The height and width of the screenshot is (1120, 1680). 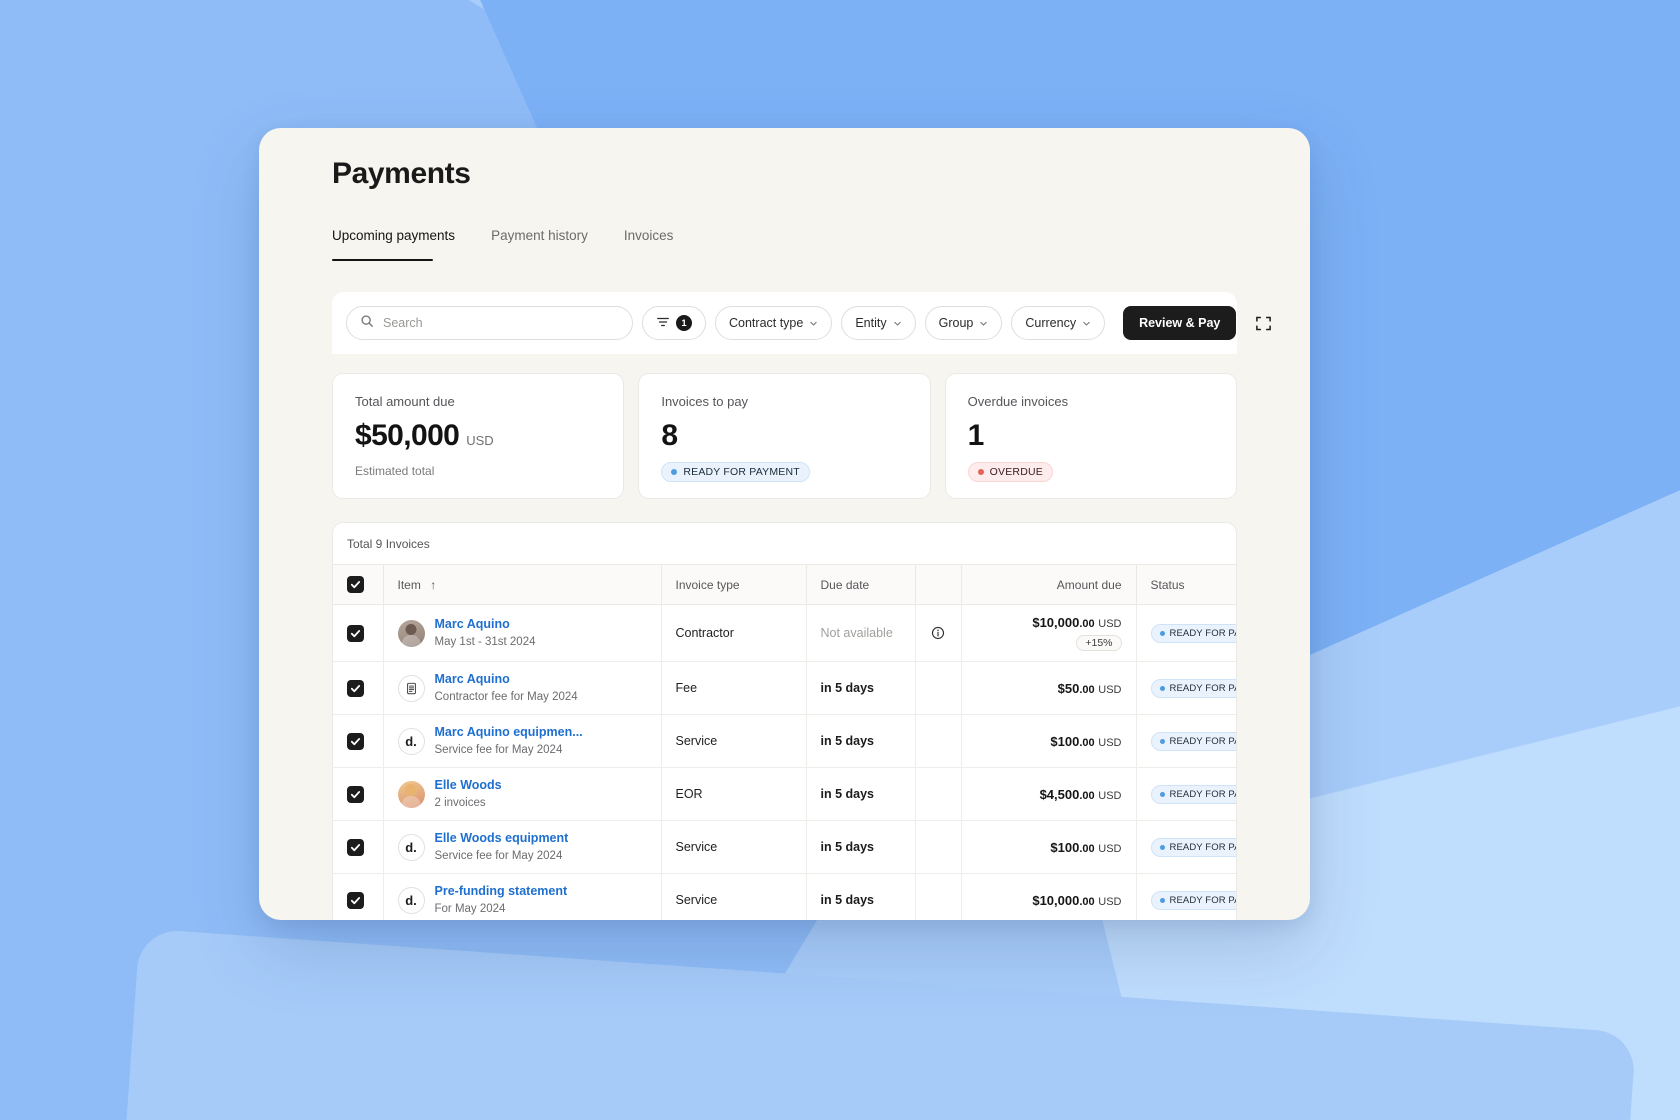 I want to click on select-all-checkbox, so click(x=355, y=584).